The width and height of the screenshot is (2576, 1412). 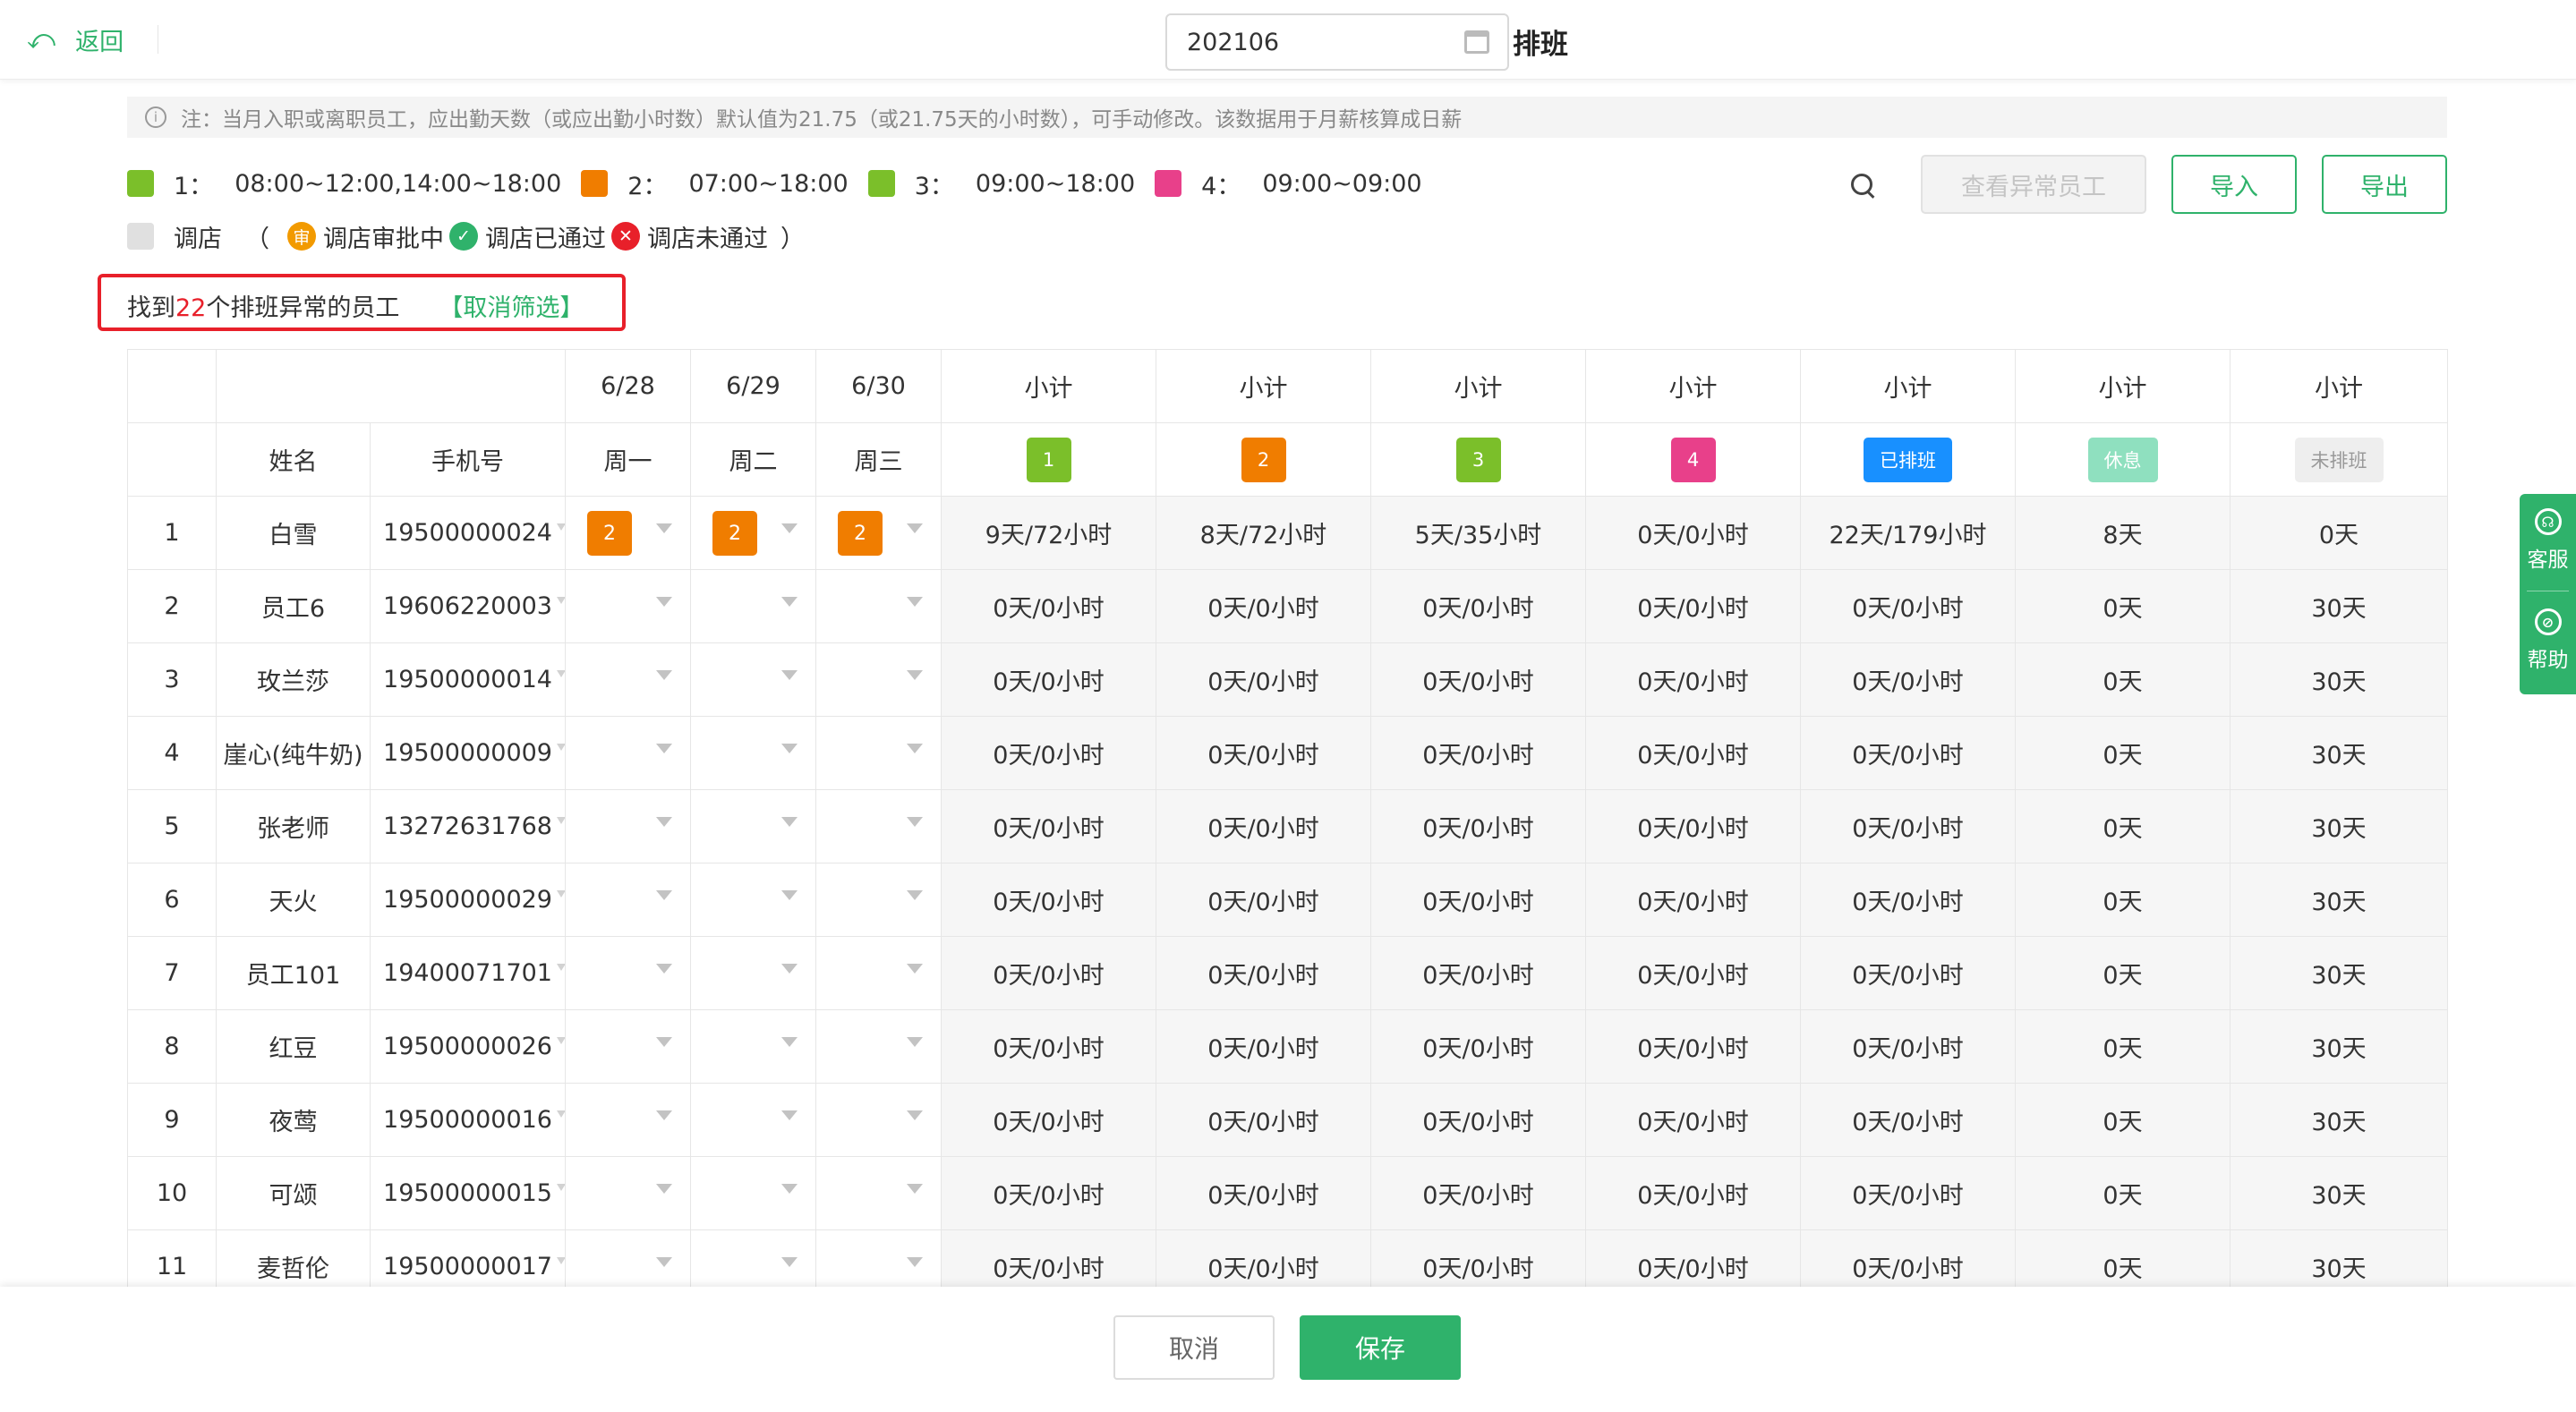 I want to click on rejected-label: 调店未通过, so click(x=707, y=239).